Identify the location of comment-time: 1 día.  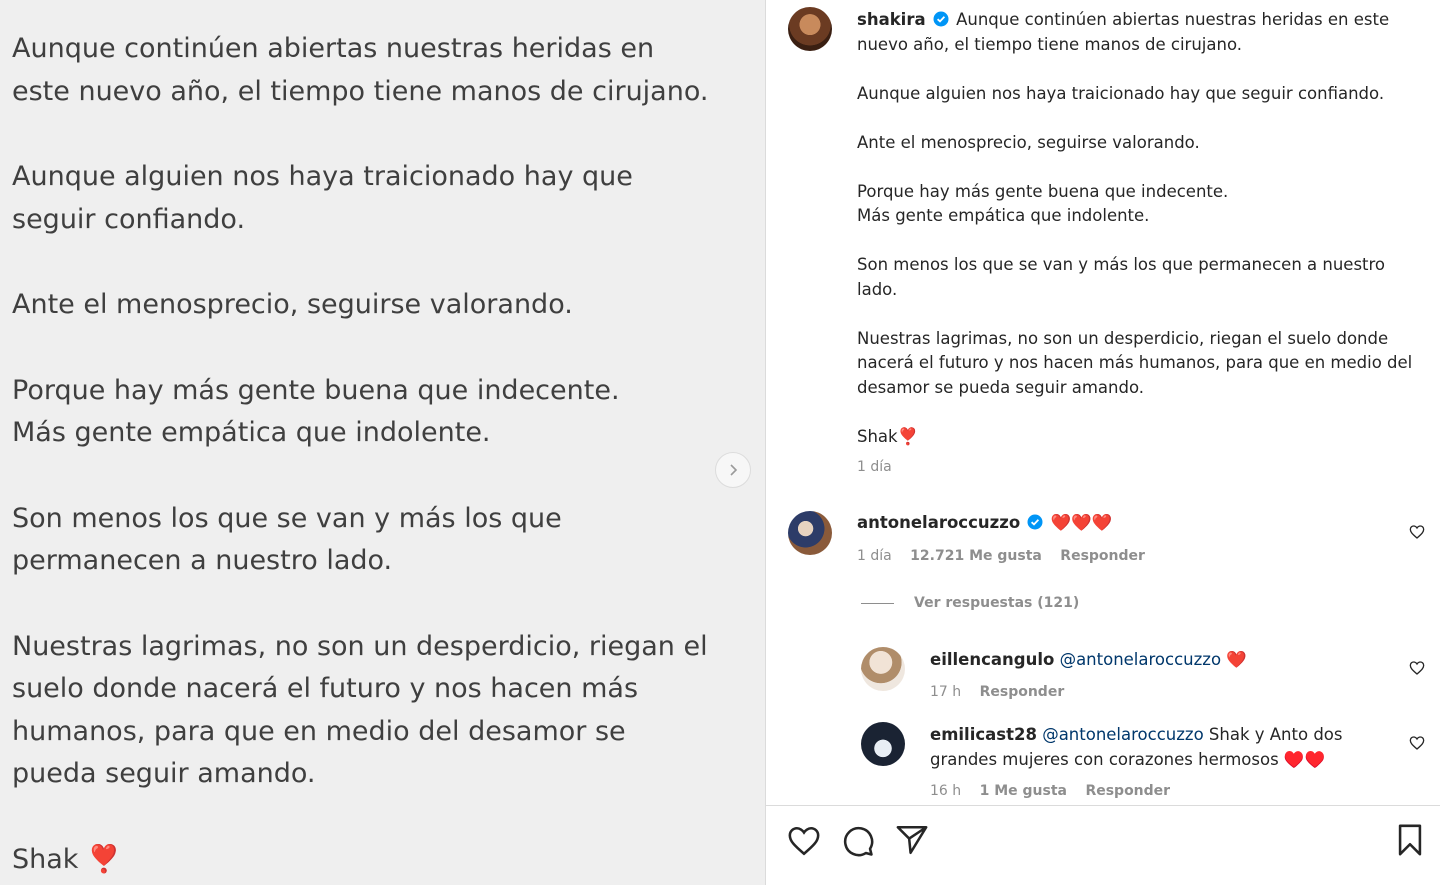
(874, 556).